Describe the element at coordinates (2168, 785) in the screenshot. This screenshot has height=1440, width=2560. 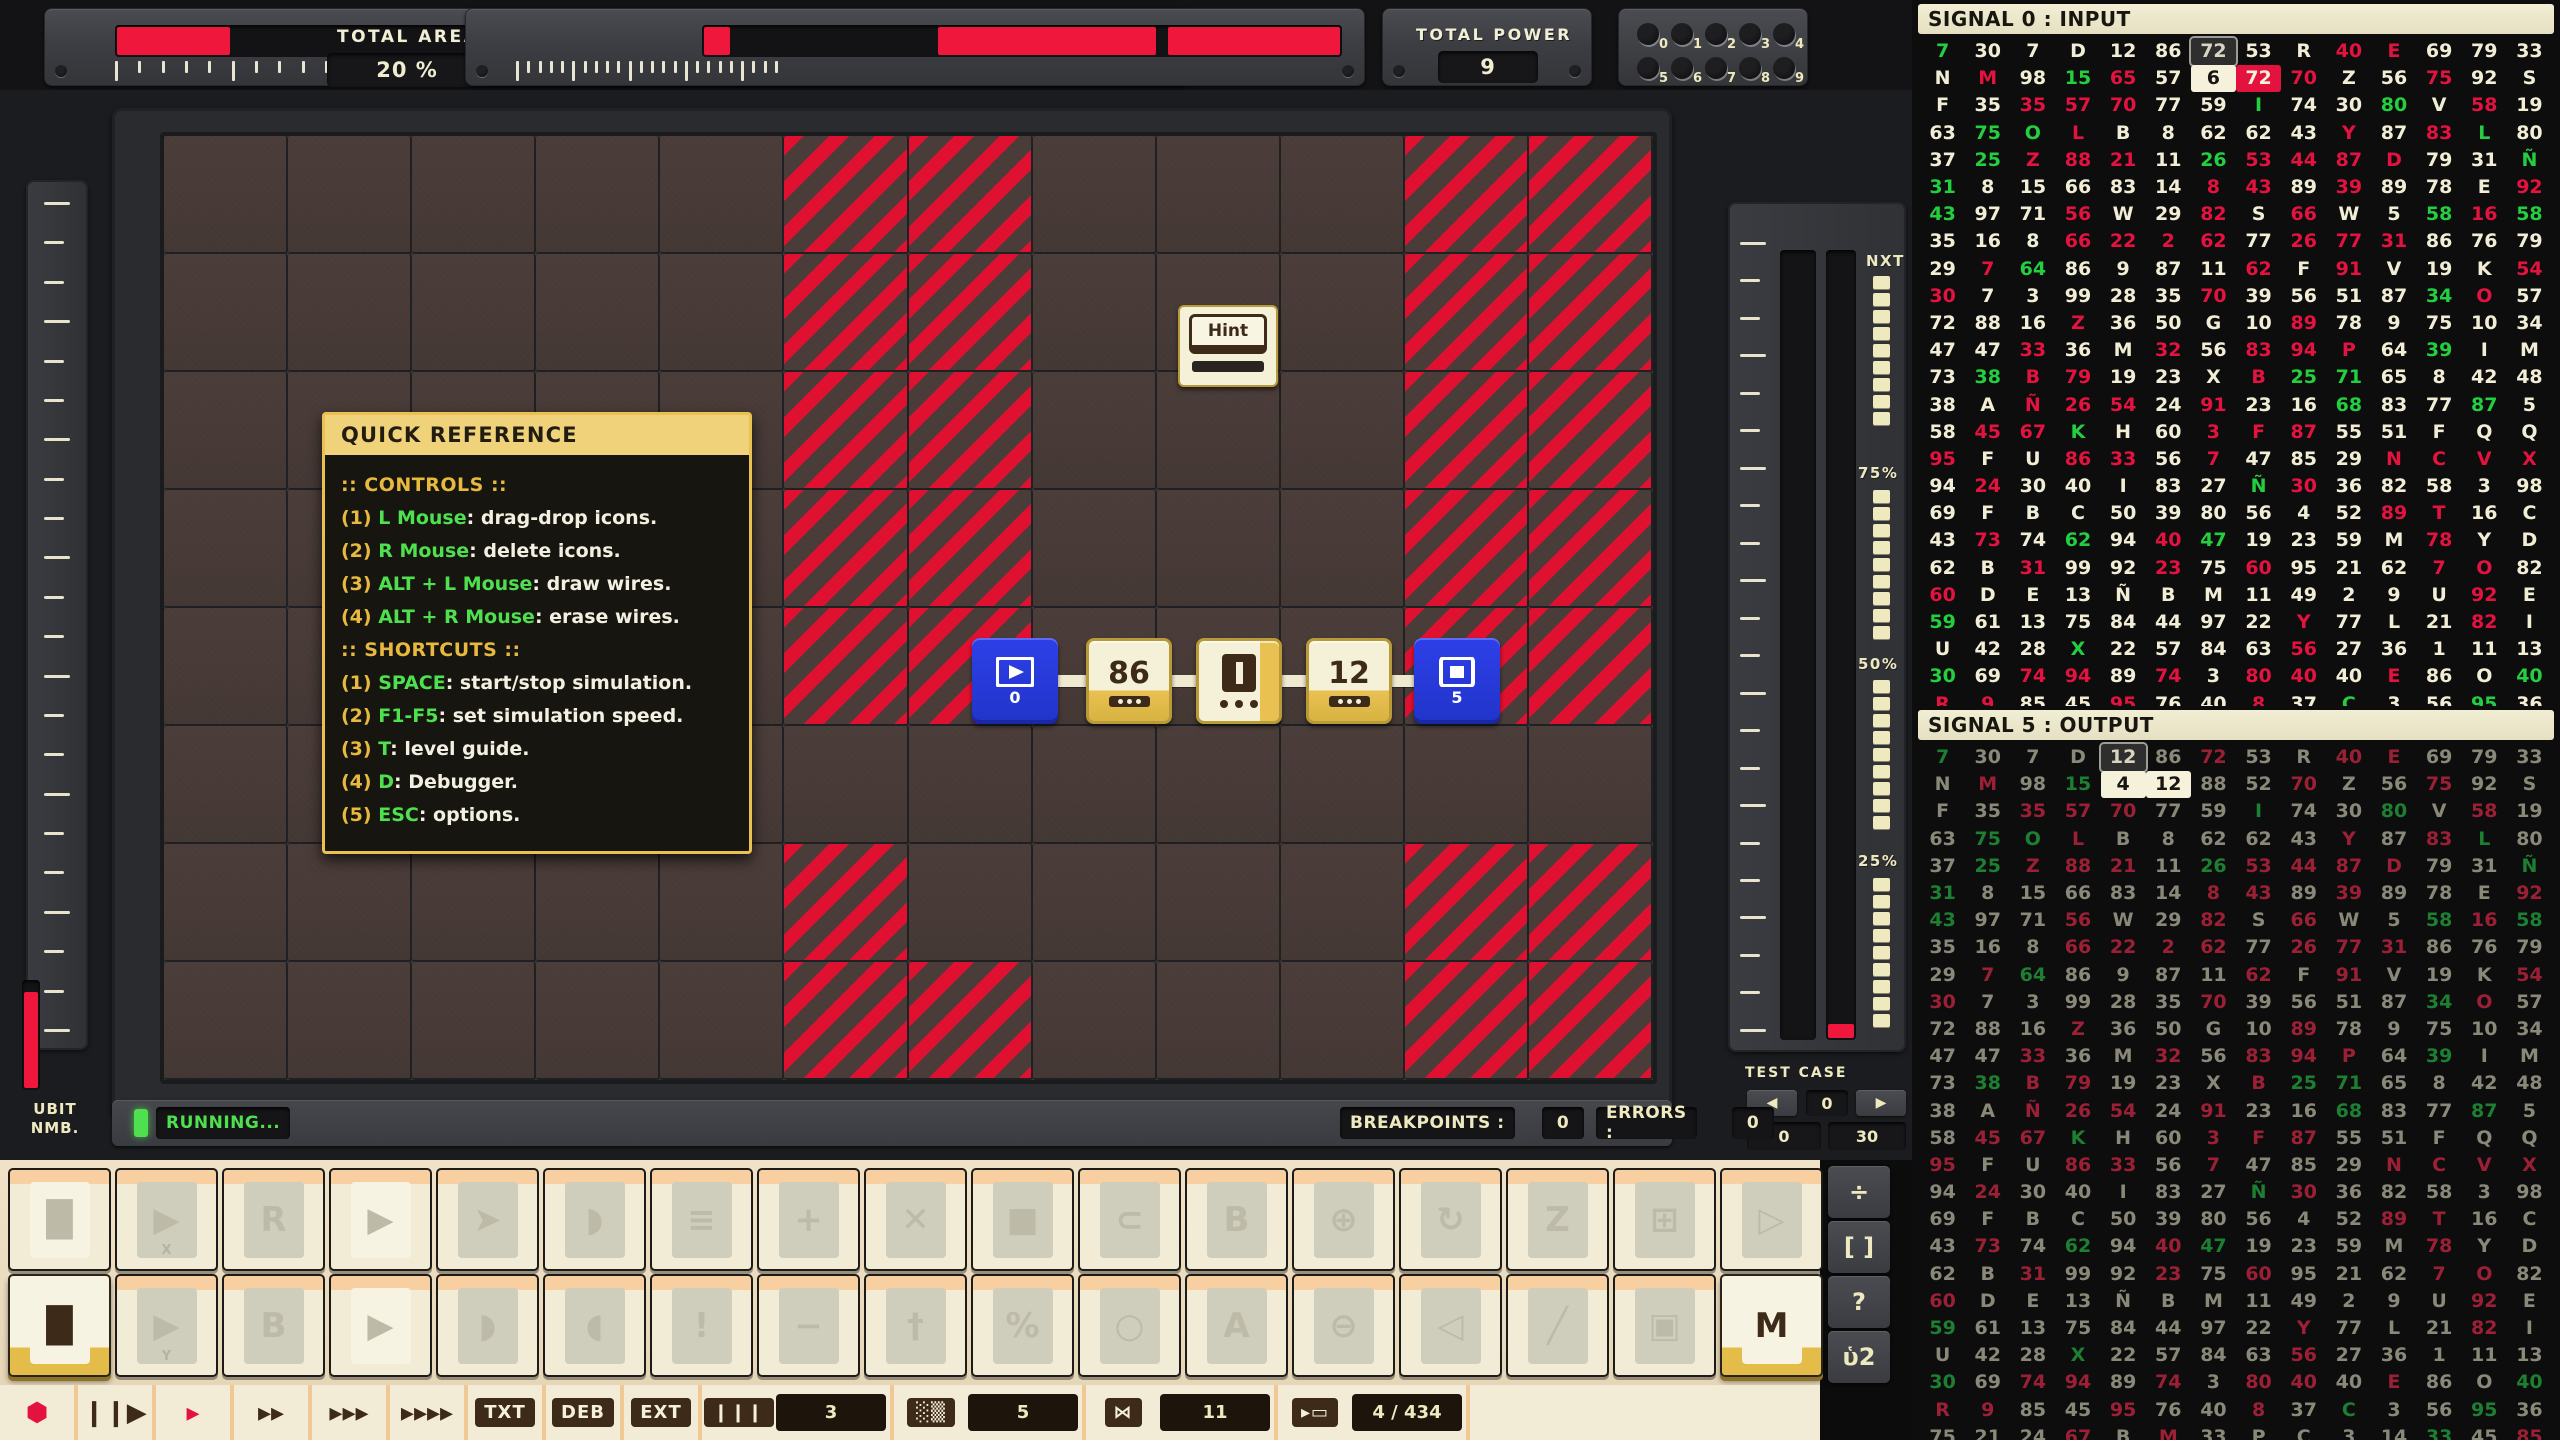
I see `signal-cell: 12` at that location.